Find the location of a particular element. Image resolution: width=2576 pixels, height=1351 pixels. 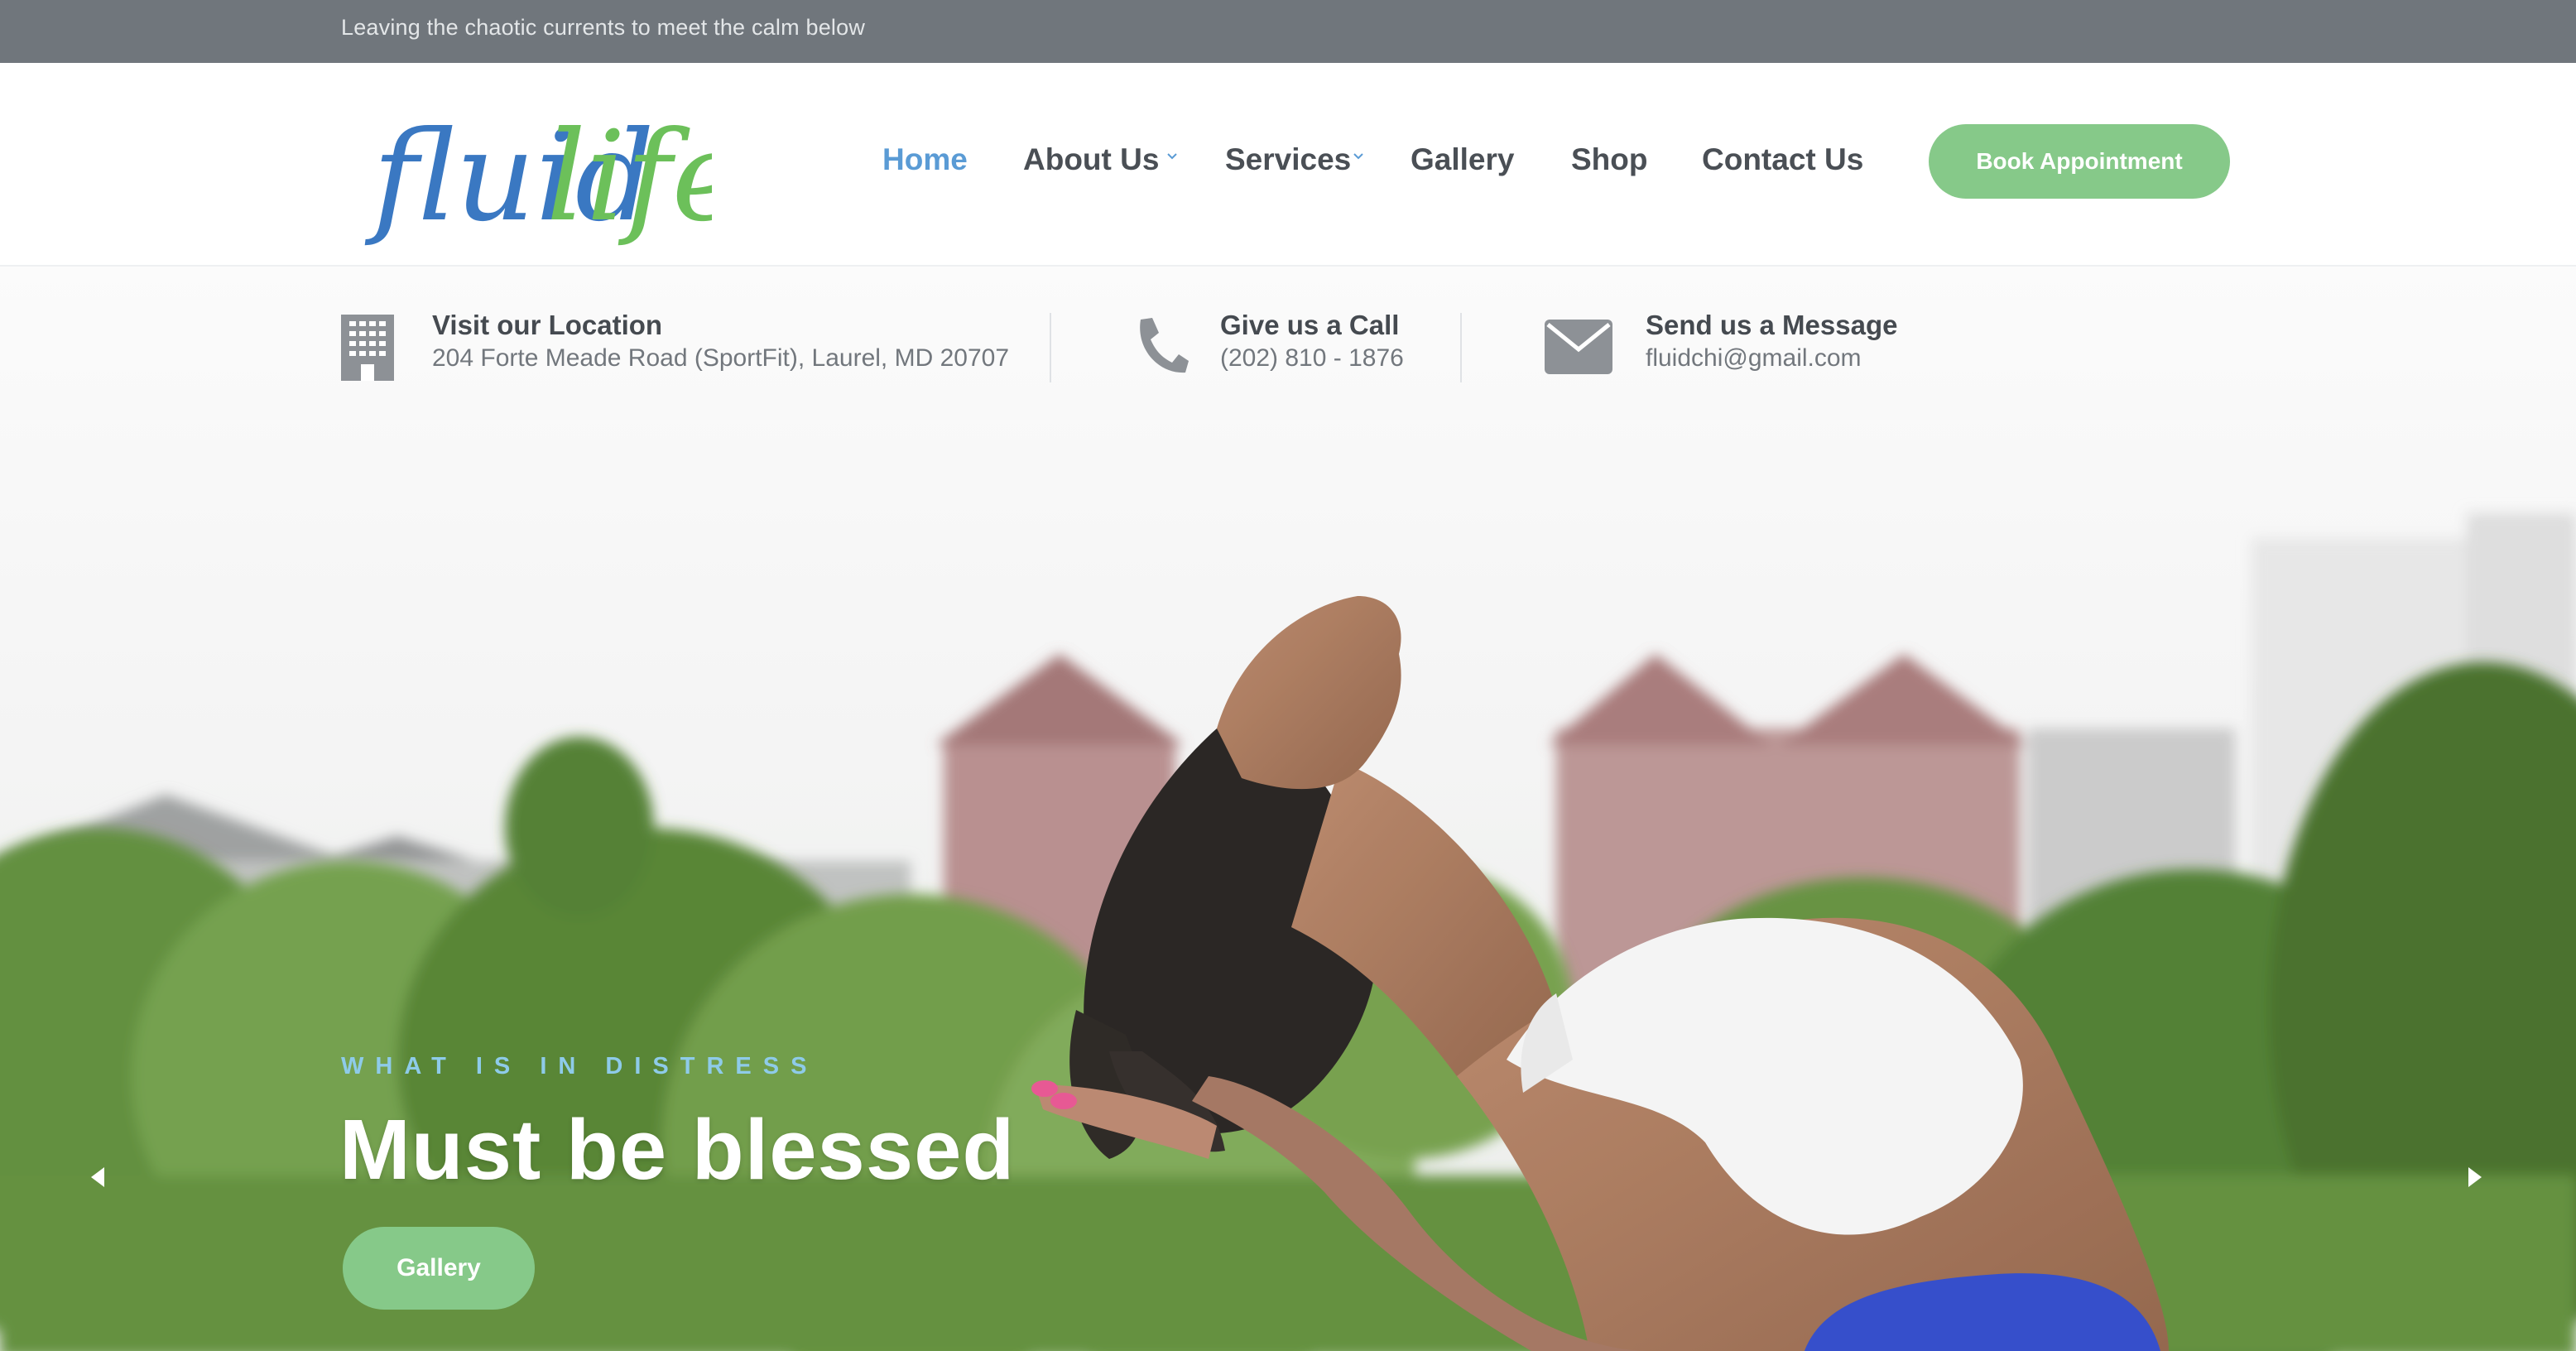

call-phone: (202) 810 - 1876 is located at coordinates (1312, 358).